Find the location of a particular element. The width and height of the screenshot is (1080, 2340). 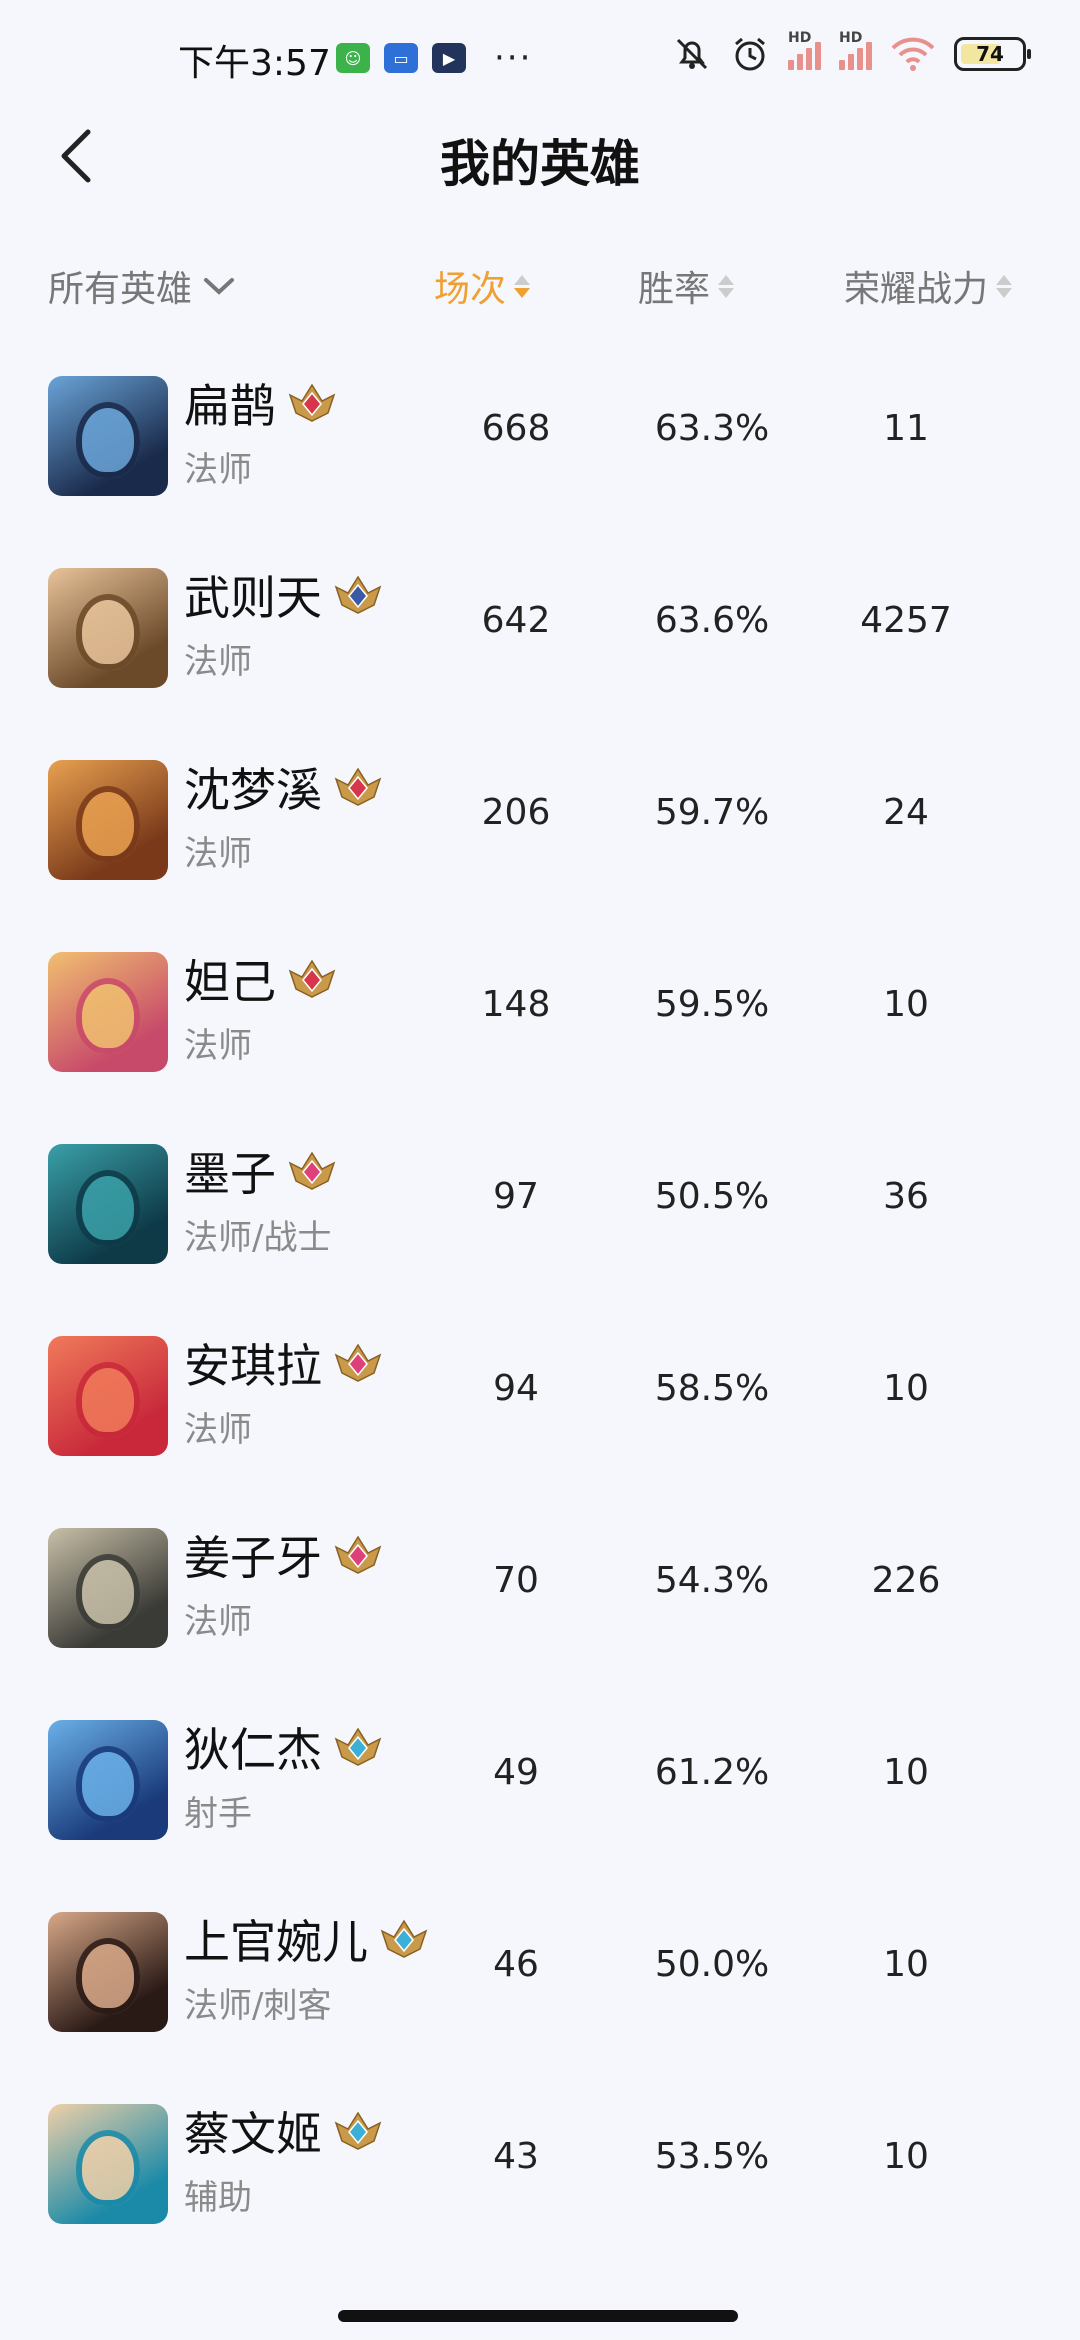

hero-row: 狄仁杰 射手 49 61.2% 10 is located at coordinates (540, 1796).